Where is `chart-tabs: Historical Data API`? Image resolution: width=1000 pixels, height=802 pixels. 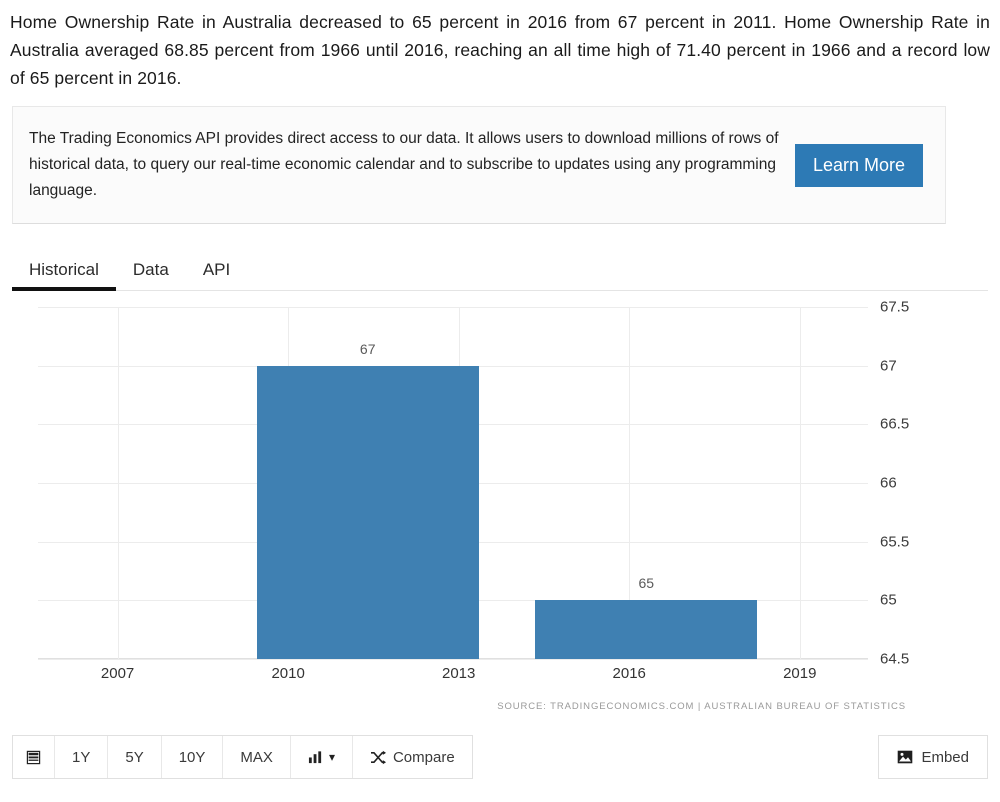
chart-tabs: Historical Data API is located at coordinates (500, 267).